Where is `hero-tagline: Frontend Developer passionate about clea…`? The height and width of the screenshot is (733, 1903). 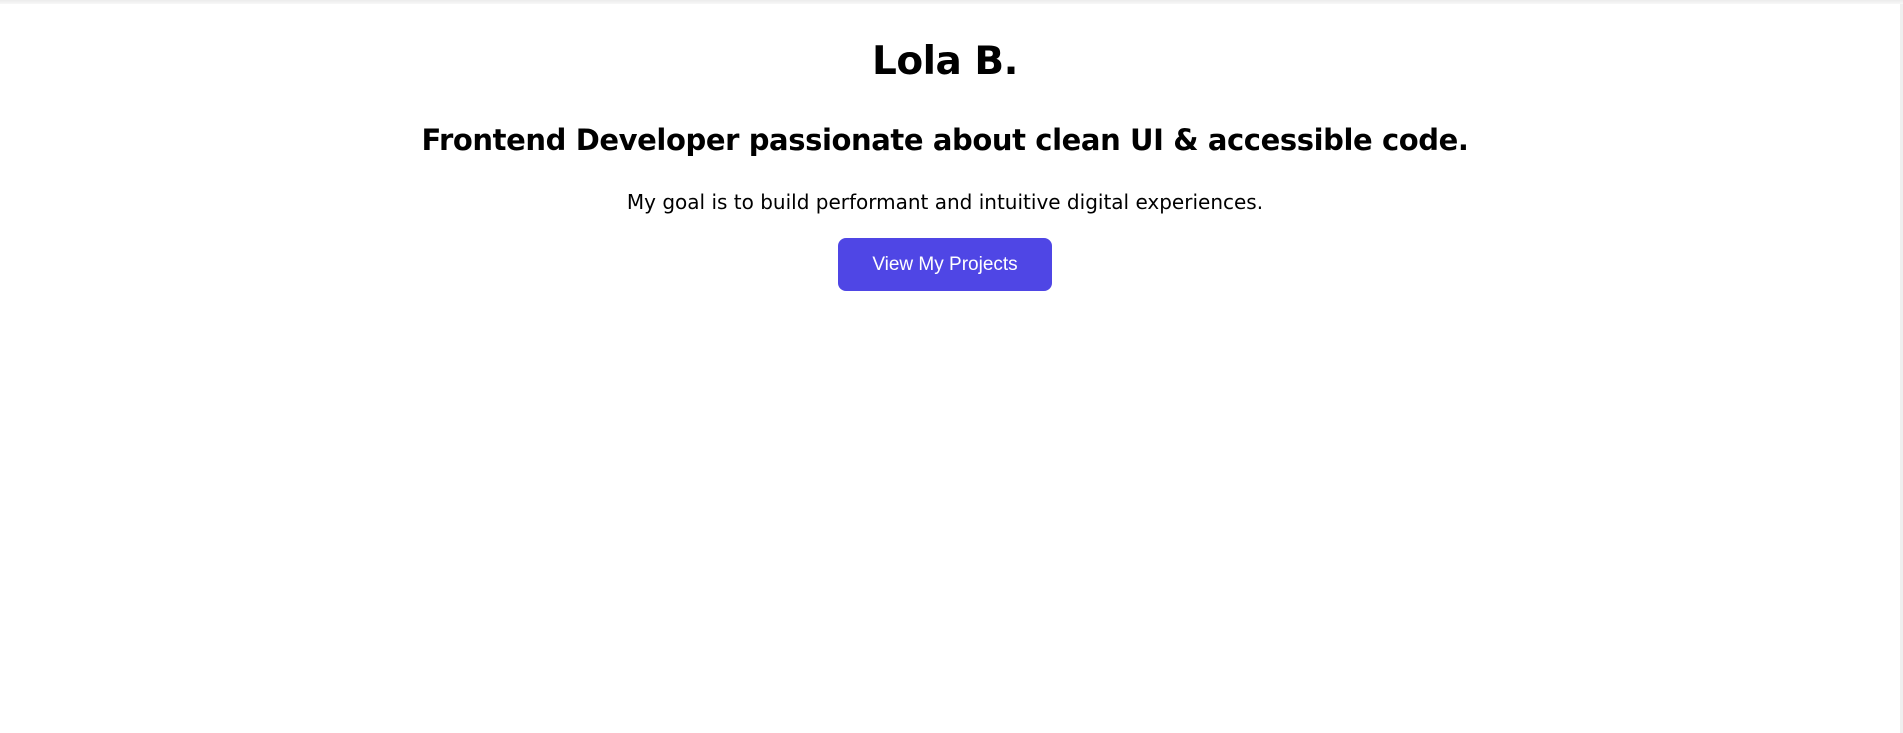 hero-tagline: Frontend Developer passionate about clea… is located at coordinates (945, 140).